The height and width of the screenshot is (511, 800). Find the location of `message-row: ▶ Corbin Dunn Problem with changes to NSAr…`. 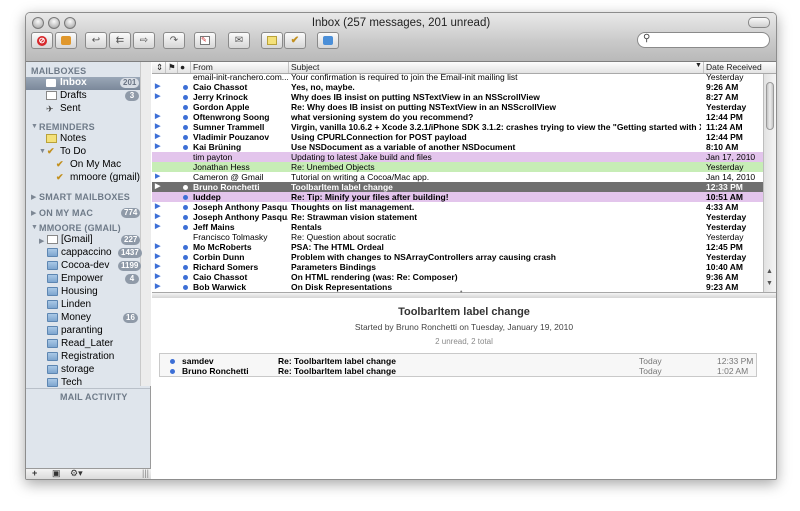

message-row: ▶ Corbin Dunn Problem with changes to NSAr… is located at coordinates (457, 257).